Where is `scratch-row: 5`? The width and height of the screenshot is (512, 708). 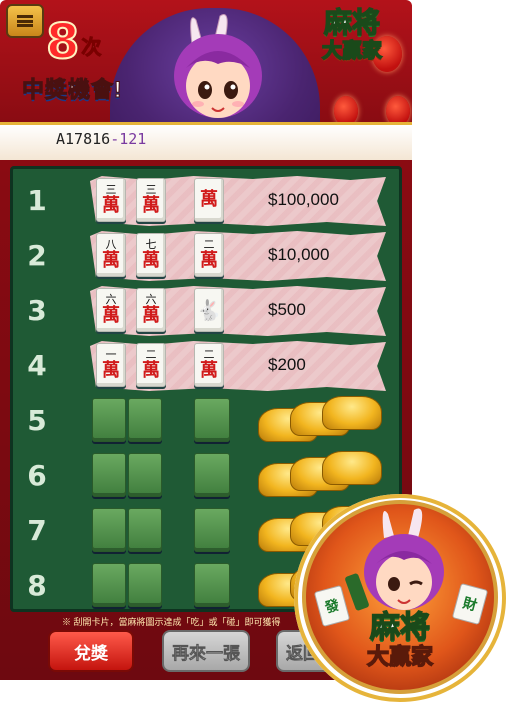
scratch-row: 5 is located at coordinates (206, 421).